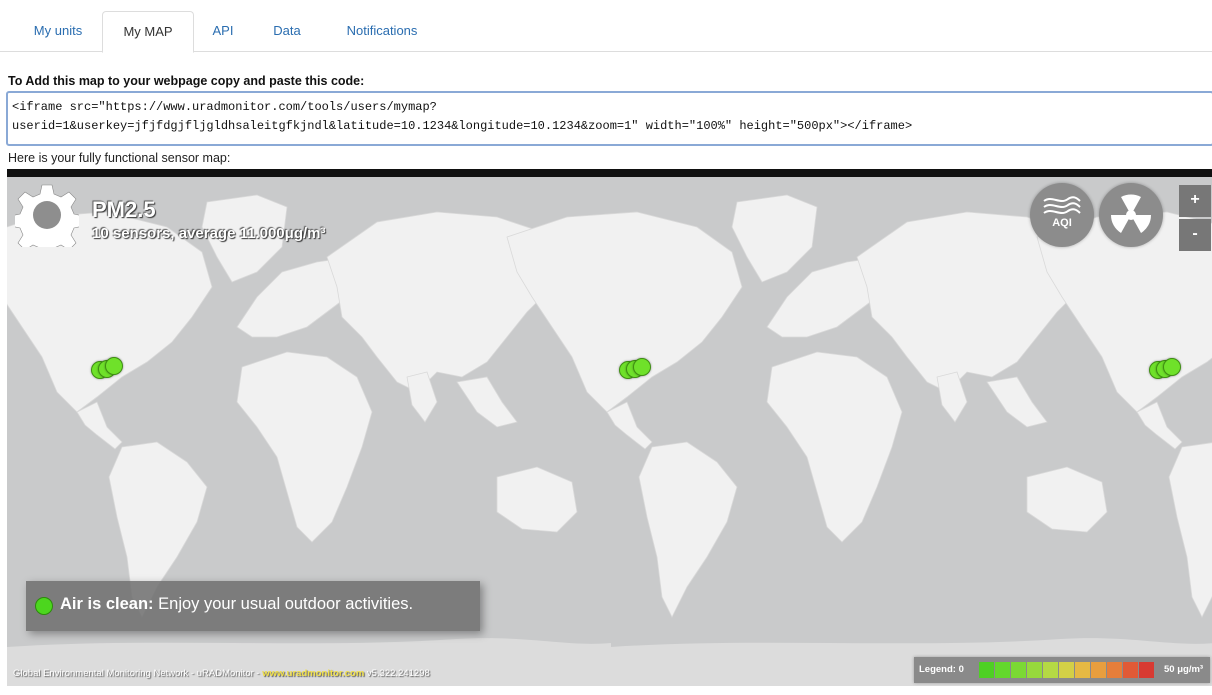 The width and height of the screenshot is (1212, 695). I want to click on tab-api: API, so click(223, 32).